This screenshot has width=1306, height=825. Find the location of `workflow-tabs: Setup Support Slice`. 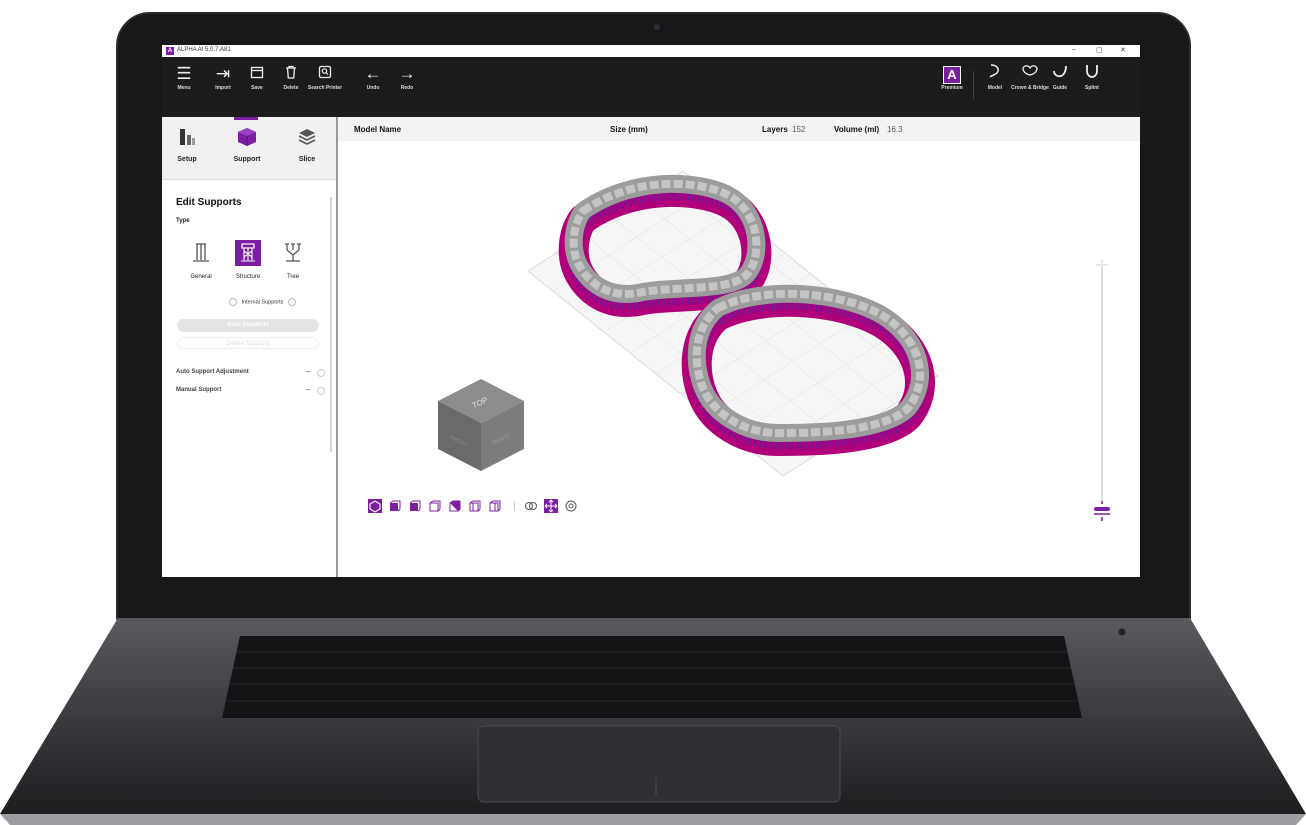

workflow-tabs: Setup Support Slice is located at coordinates (249, 148).